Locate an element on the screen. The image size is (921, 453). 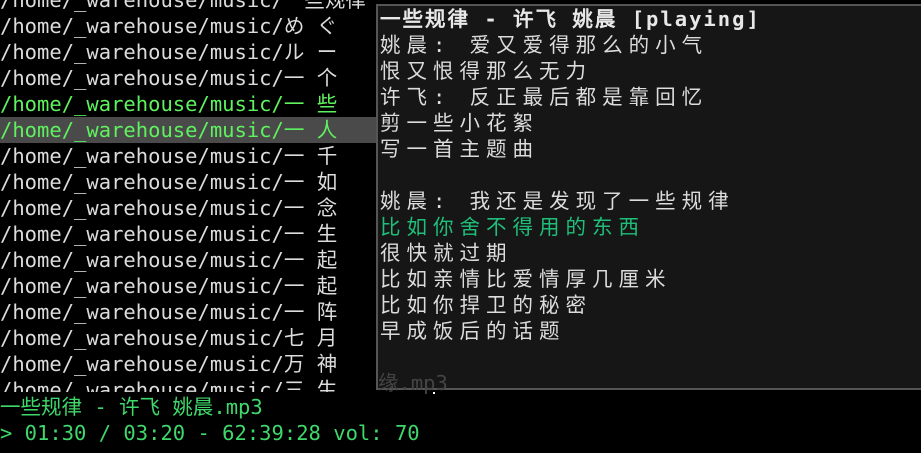
lyric-line: 姚晨: 爱又爱得那么的小气 is located at coordinates (544, 45).